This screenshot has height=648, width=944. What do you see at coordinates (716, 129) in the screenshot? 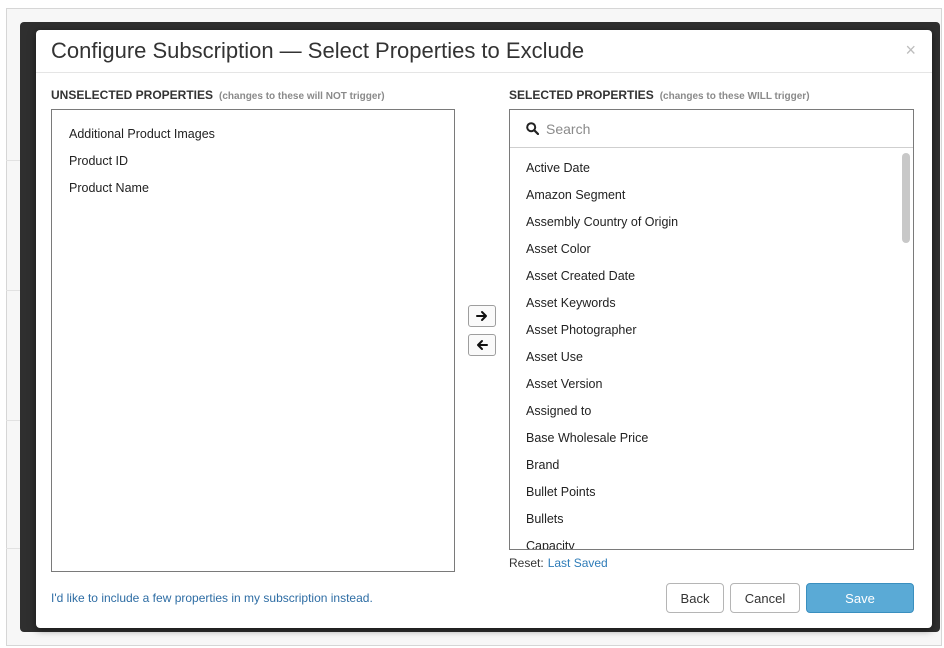
I see `search-input` at bounding box center [716, 129].